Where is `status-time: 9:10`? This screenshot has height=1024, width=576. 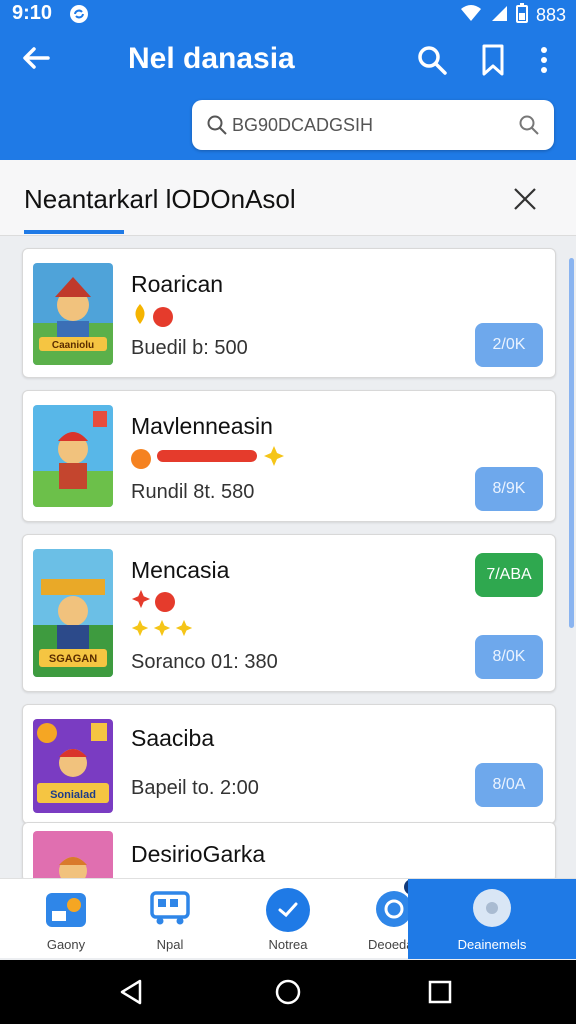
status-time: 9:10 is located at coordinates (32, 13).